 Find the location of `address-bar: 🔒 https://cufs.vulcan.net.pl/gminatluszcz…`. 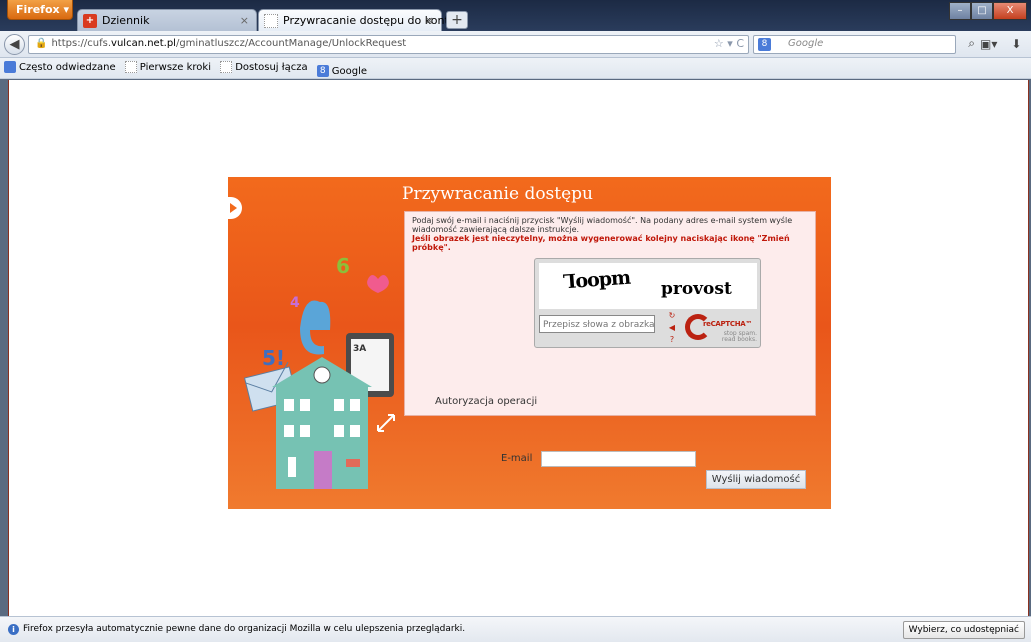

address-bar: 🔒 https://cufs.vulcan.net.pl/gminatluszcz… is located at coordinates (388, 44).